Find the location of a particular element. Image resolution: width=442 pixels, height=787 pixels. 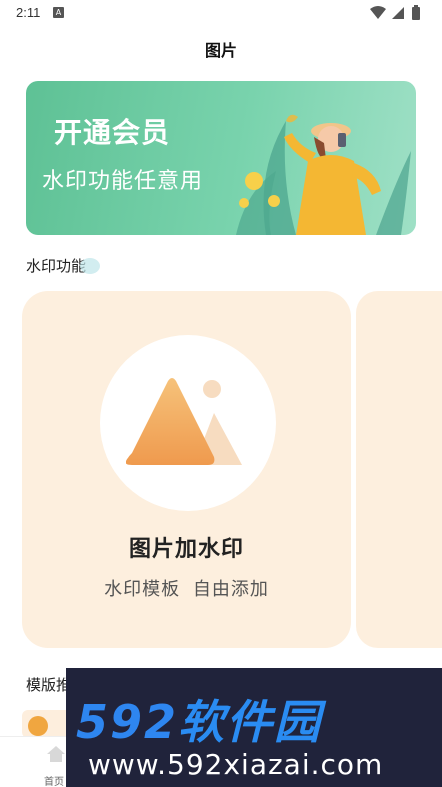

feature-card-title: 图片加水印 is located at coordinates (186, 549).